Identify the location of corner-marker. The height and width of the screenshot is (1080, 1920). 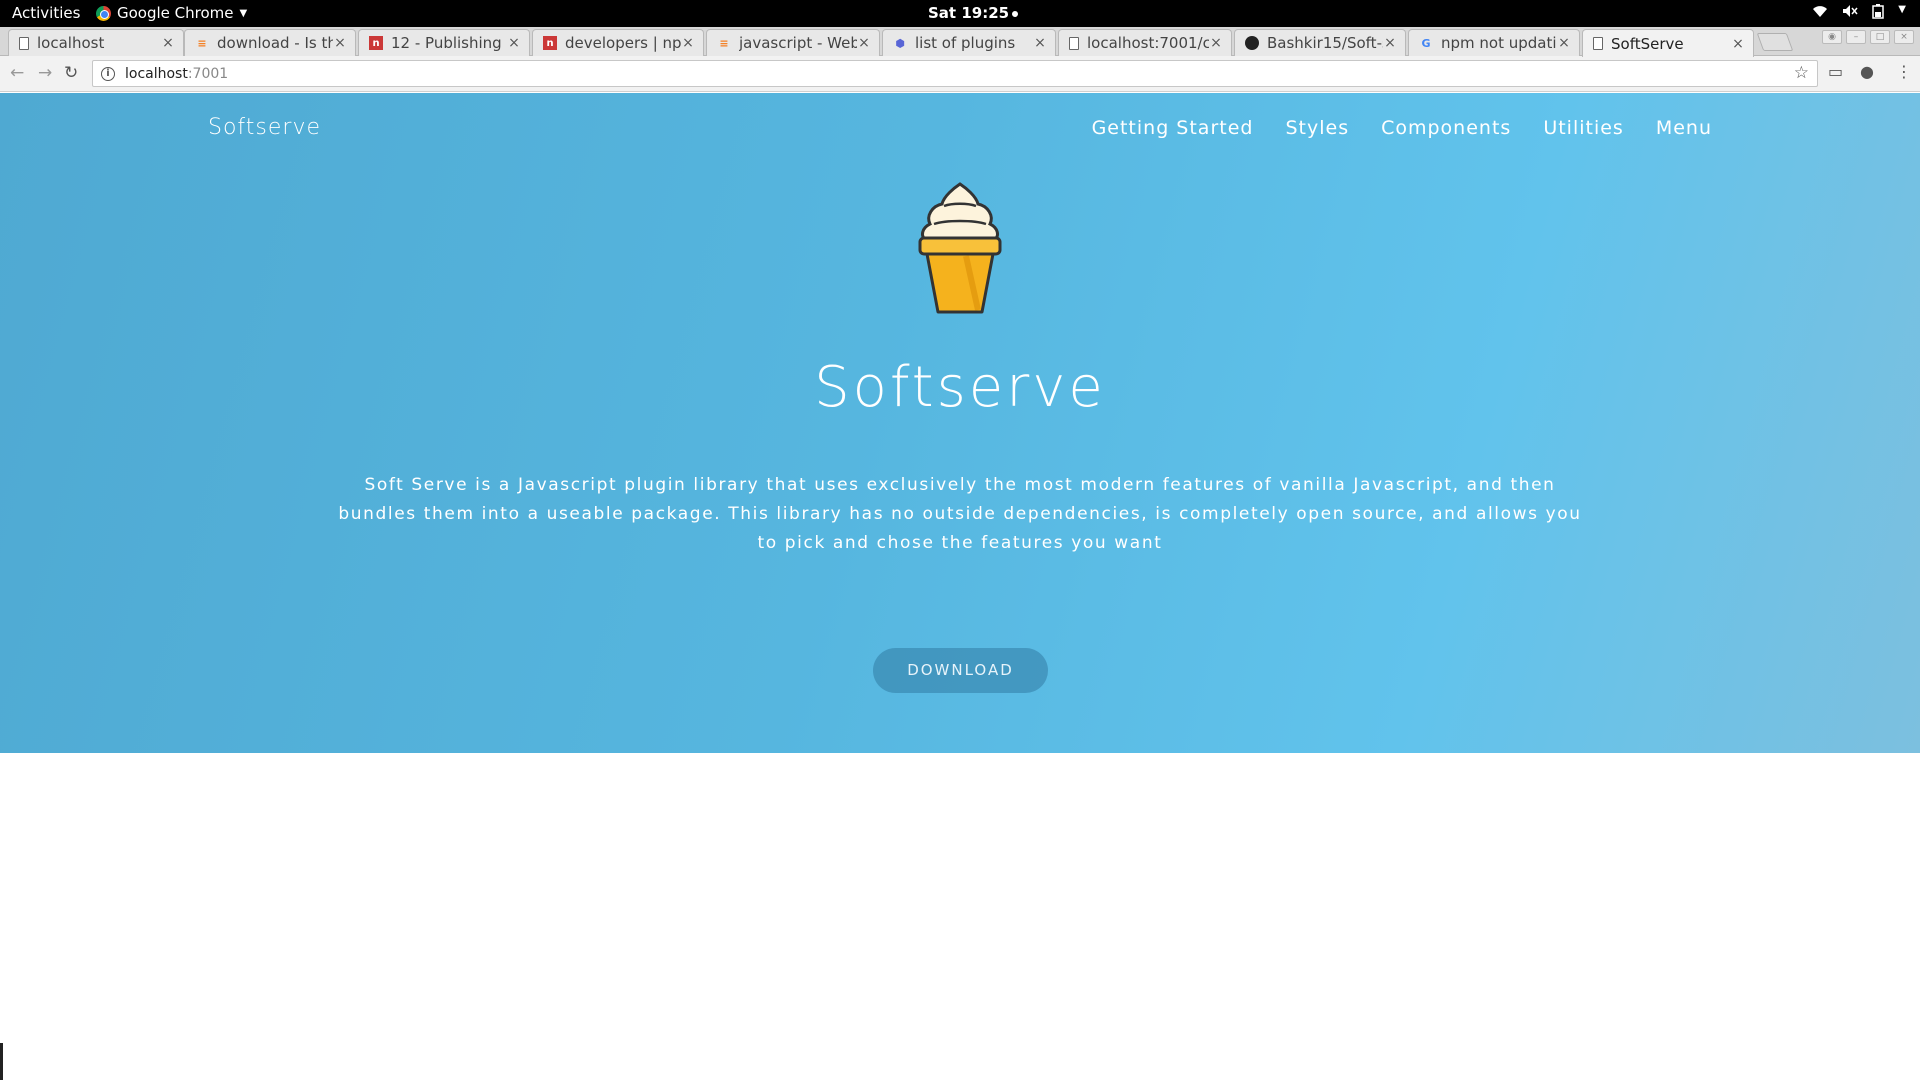
(1, 1061).